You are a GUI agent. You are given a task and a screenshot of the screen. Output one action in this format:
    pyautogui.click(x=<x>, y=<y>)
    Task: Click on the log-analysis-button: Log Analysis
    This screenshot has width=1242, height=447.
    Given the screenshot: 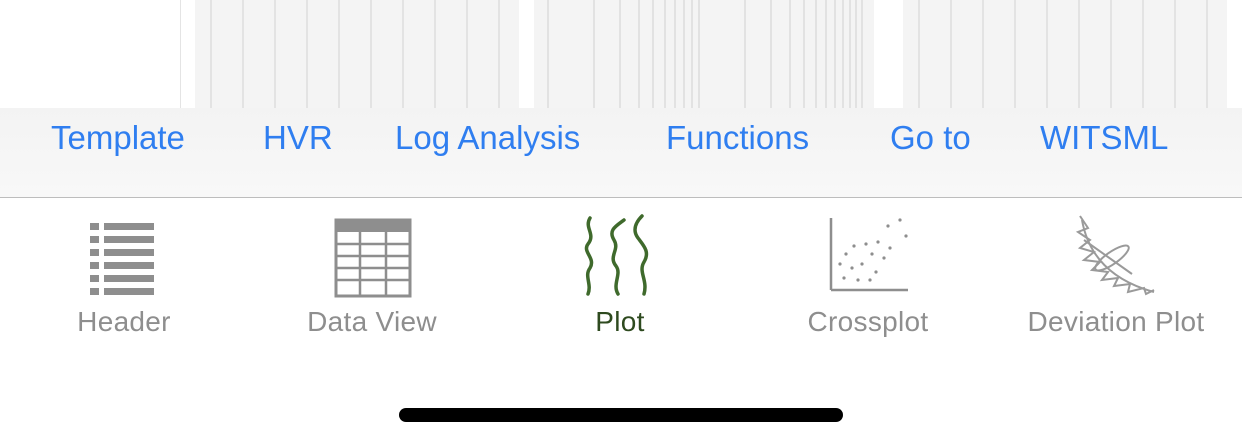 What is the action you would take?
    pyautogui.click(x=487, y=138)
    